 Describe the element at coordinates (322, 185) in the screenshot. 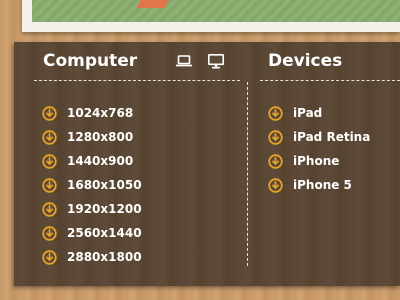

I see `download-link-label: iPhone 5` at that location.